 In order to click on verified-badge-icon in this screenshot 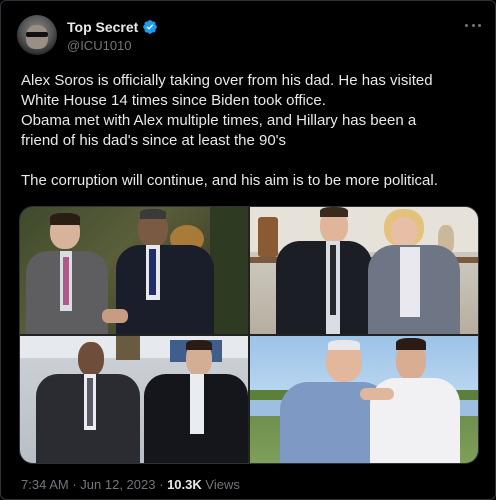, I will do `click(150, 27)`.